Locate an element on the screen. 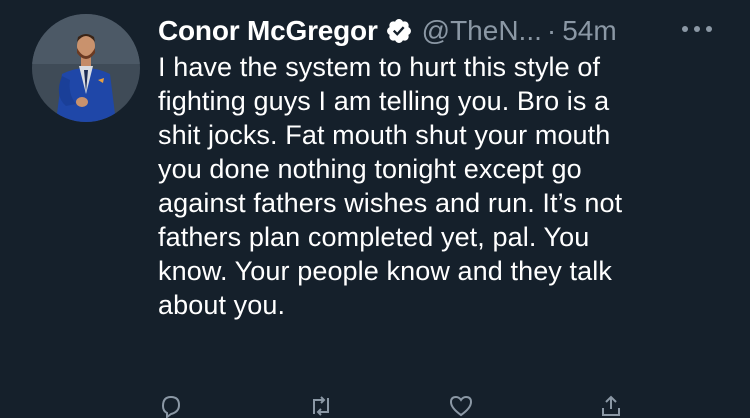  verified-badge-icon is located at coordinates (398, 31).